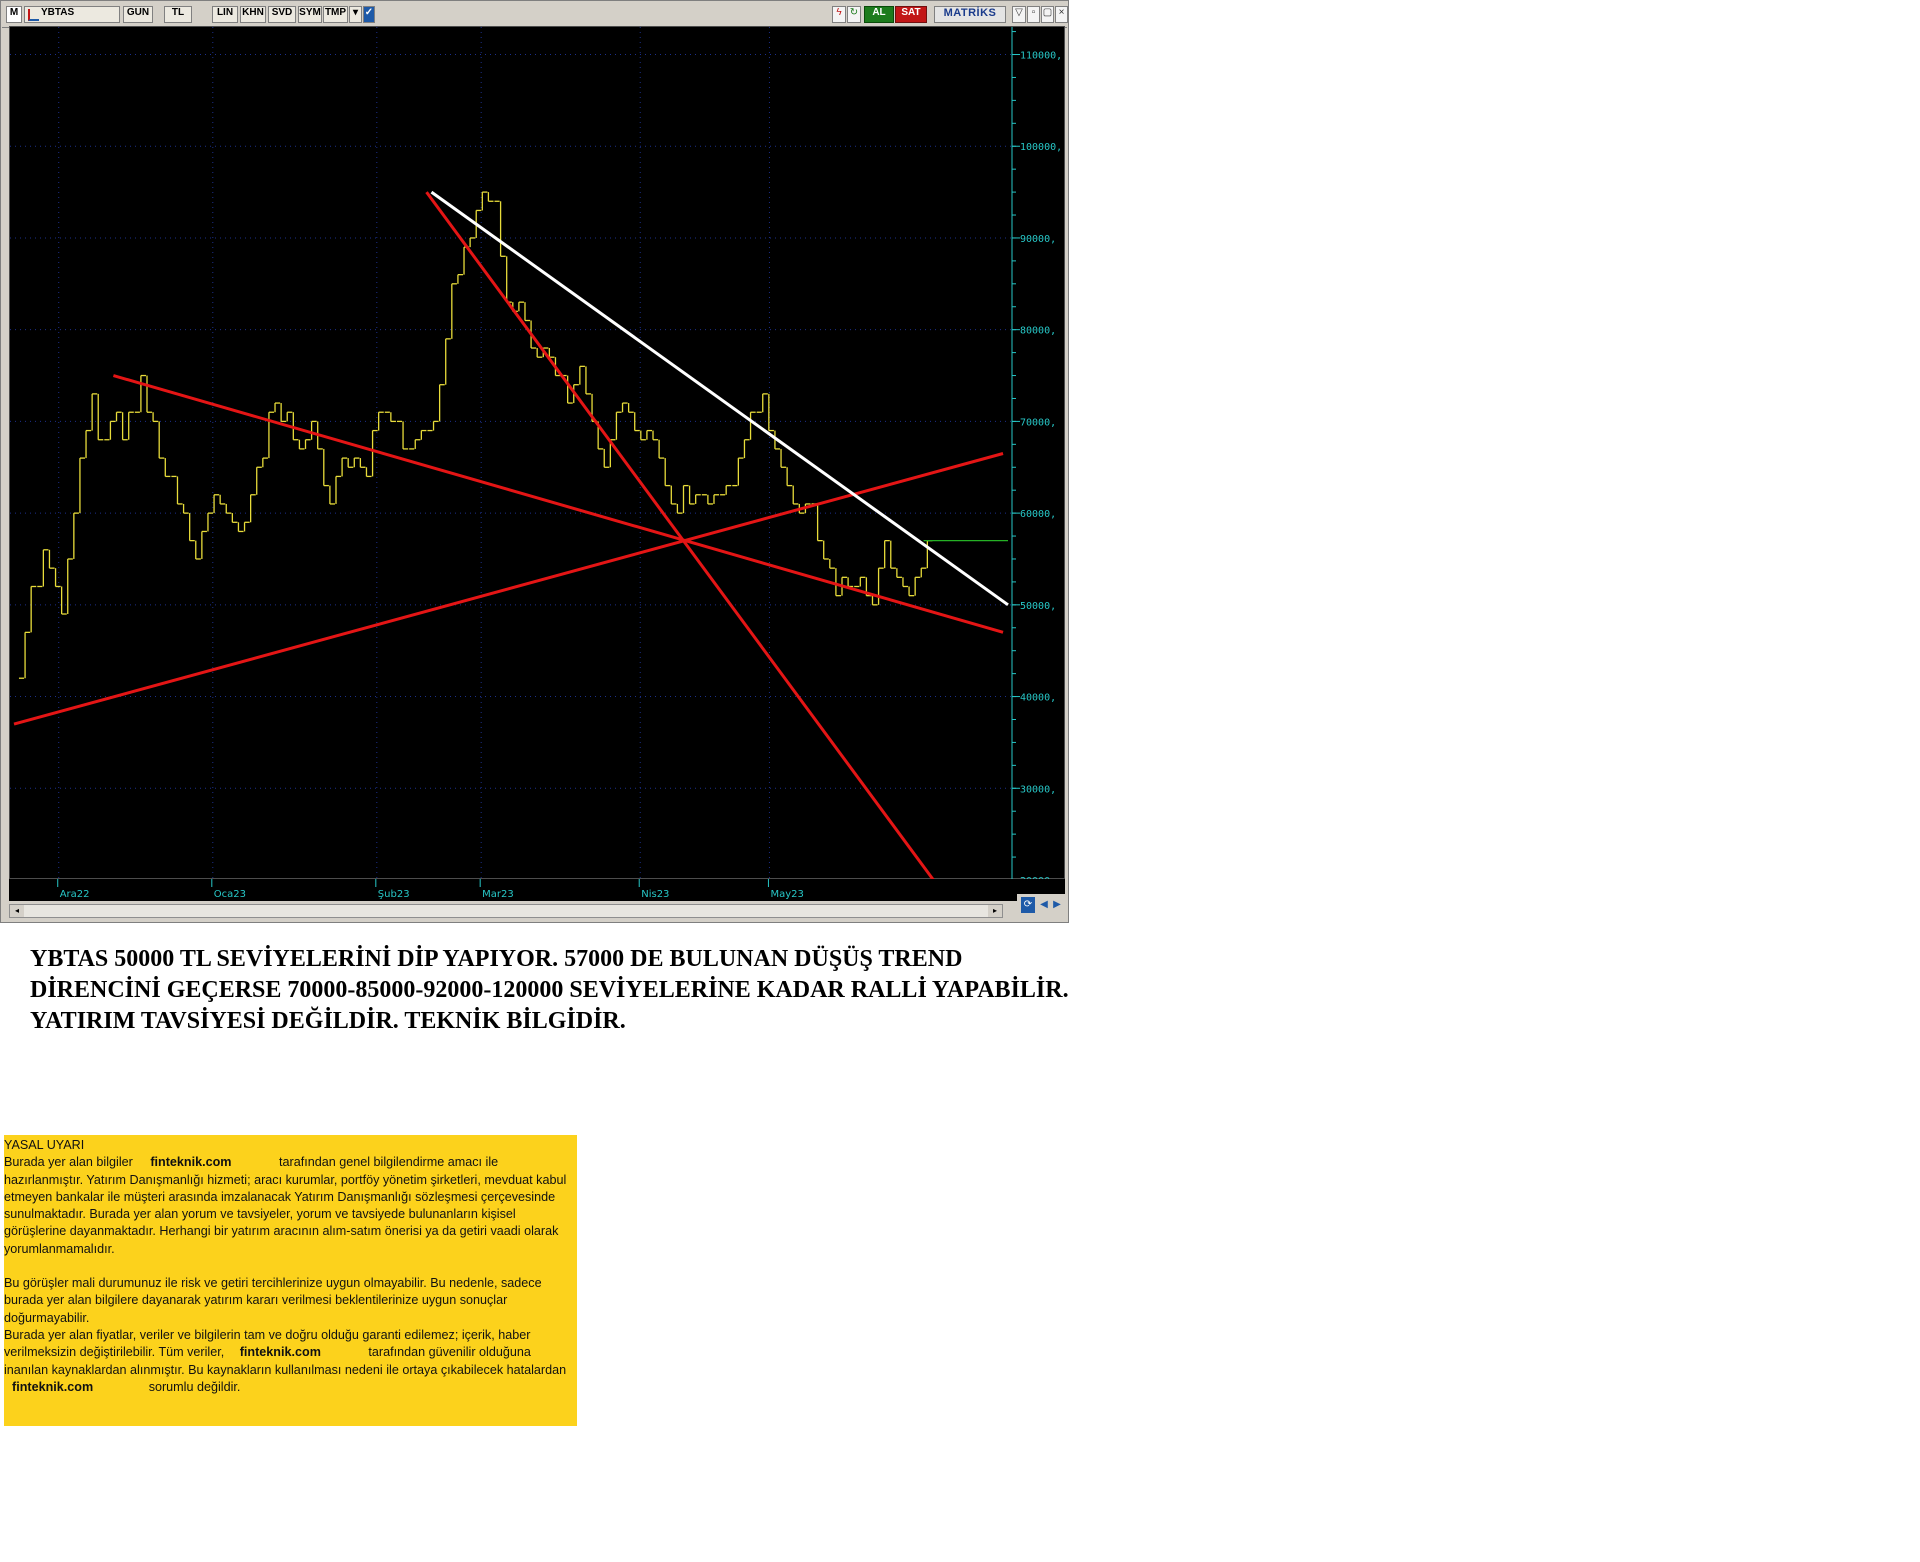  What do you see at coordinates (1038, 789) in the screenshot?
I see `y-tick-label: 30000,` at bounding box center [1038, 789].